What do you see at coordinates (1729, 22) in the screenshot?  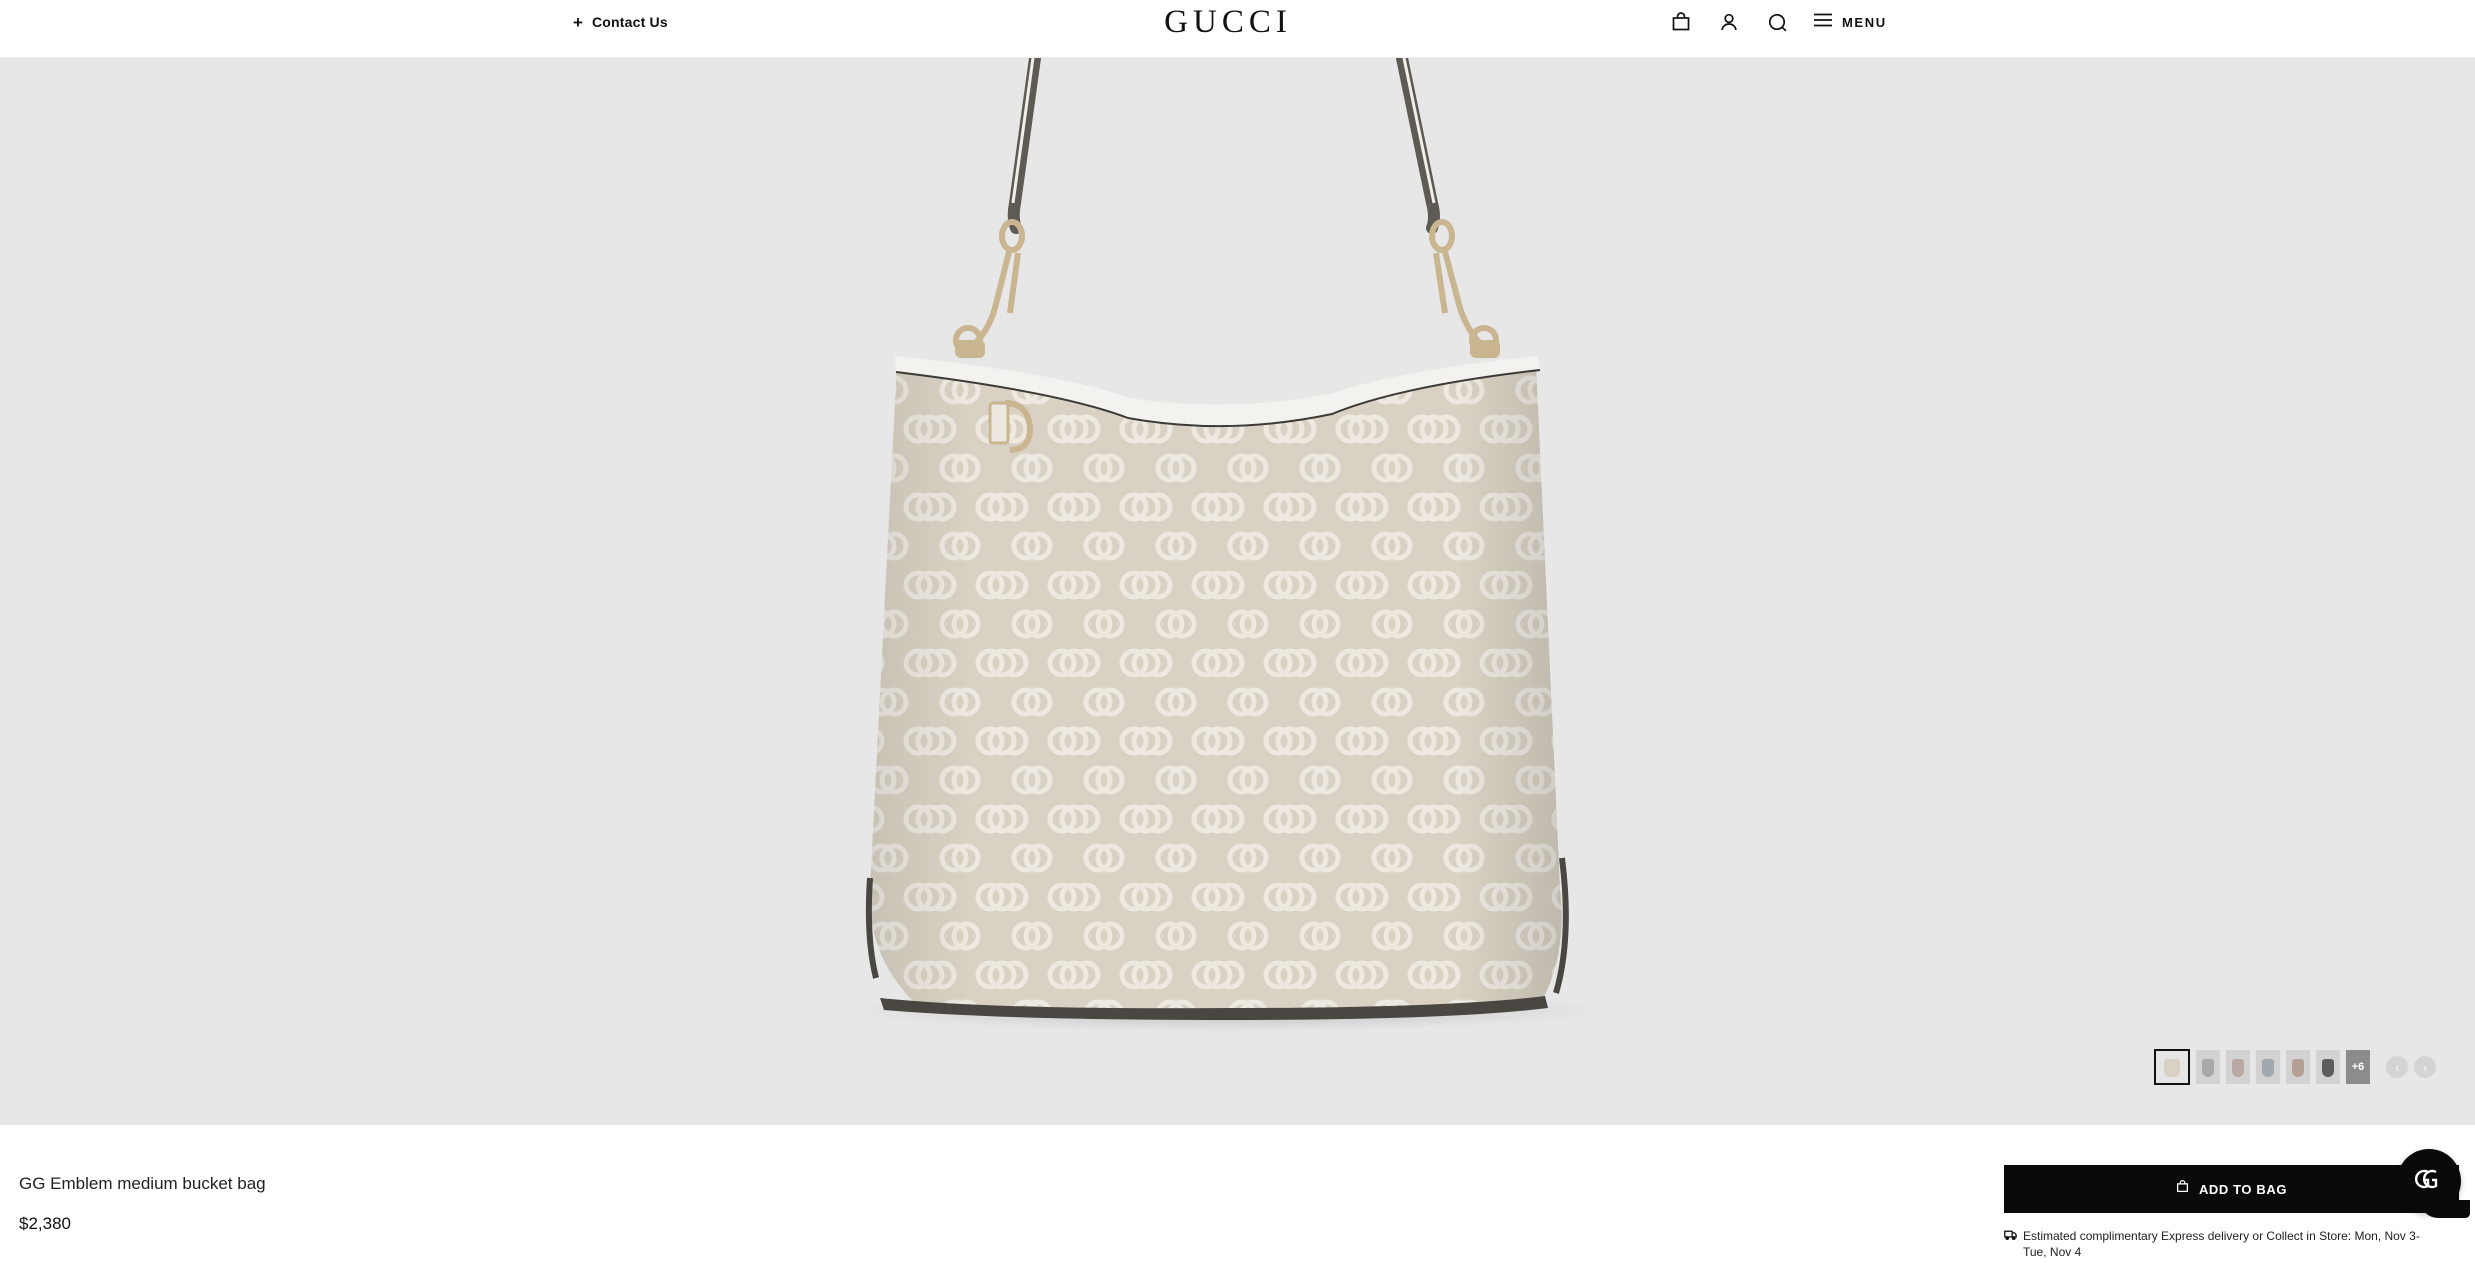 I see `account-icon` at bounding box center [1729, 22].